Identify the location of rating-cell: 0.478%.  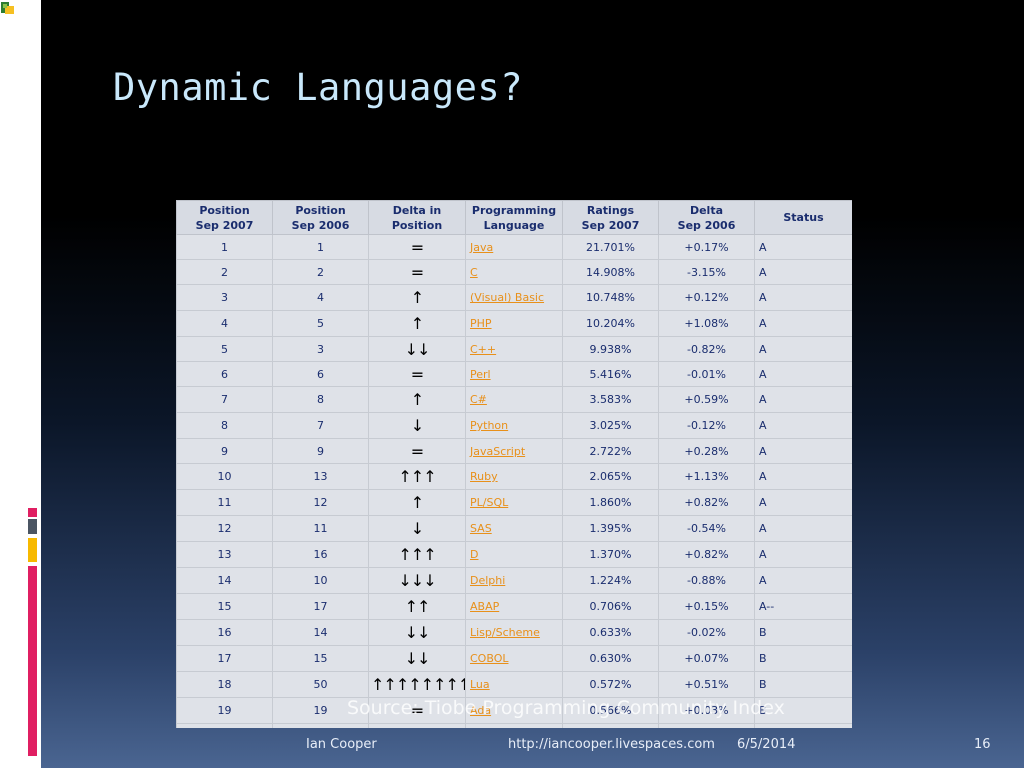
(610, 725).